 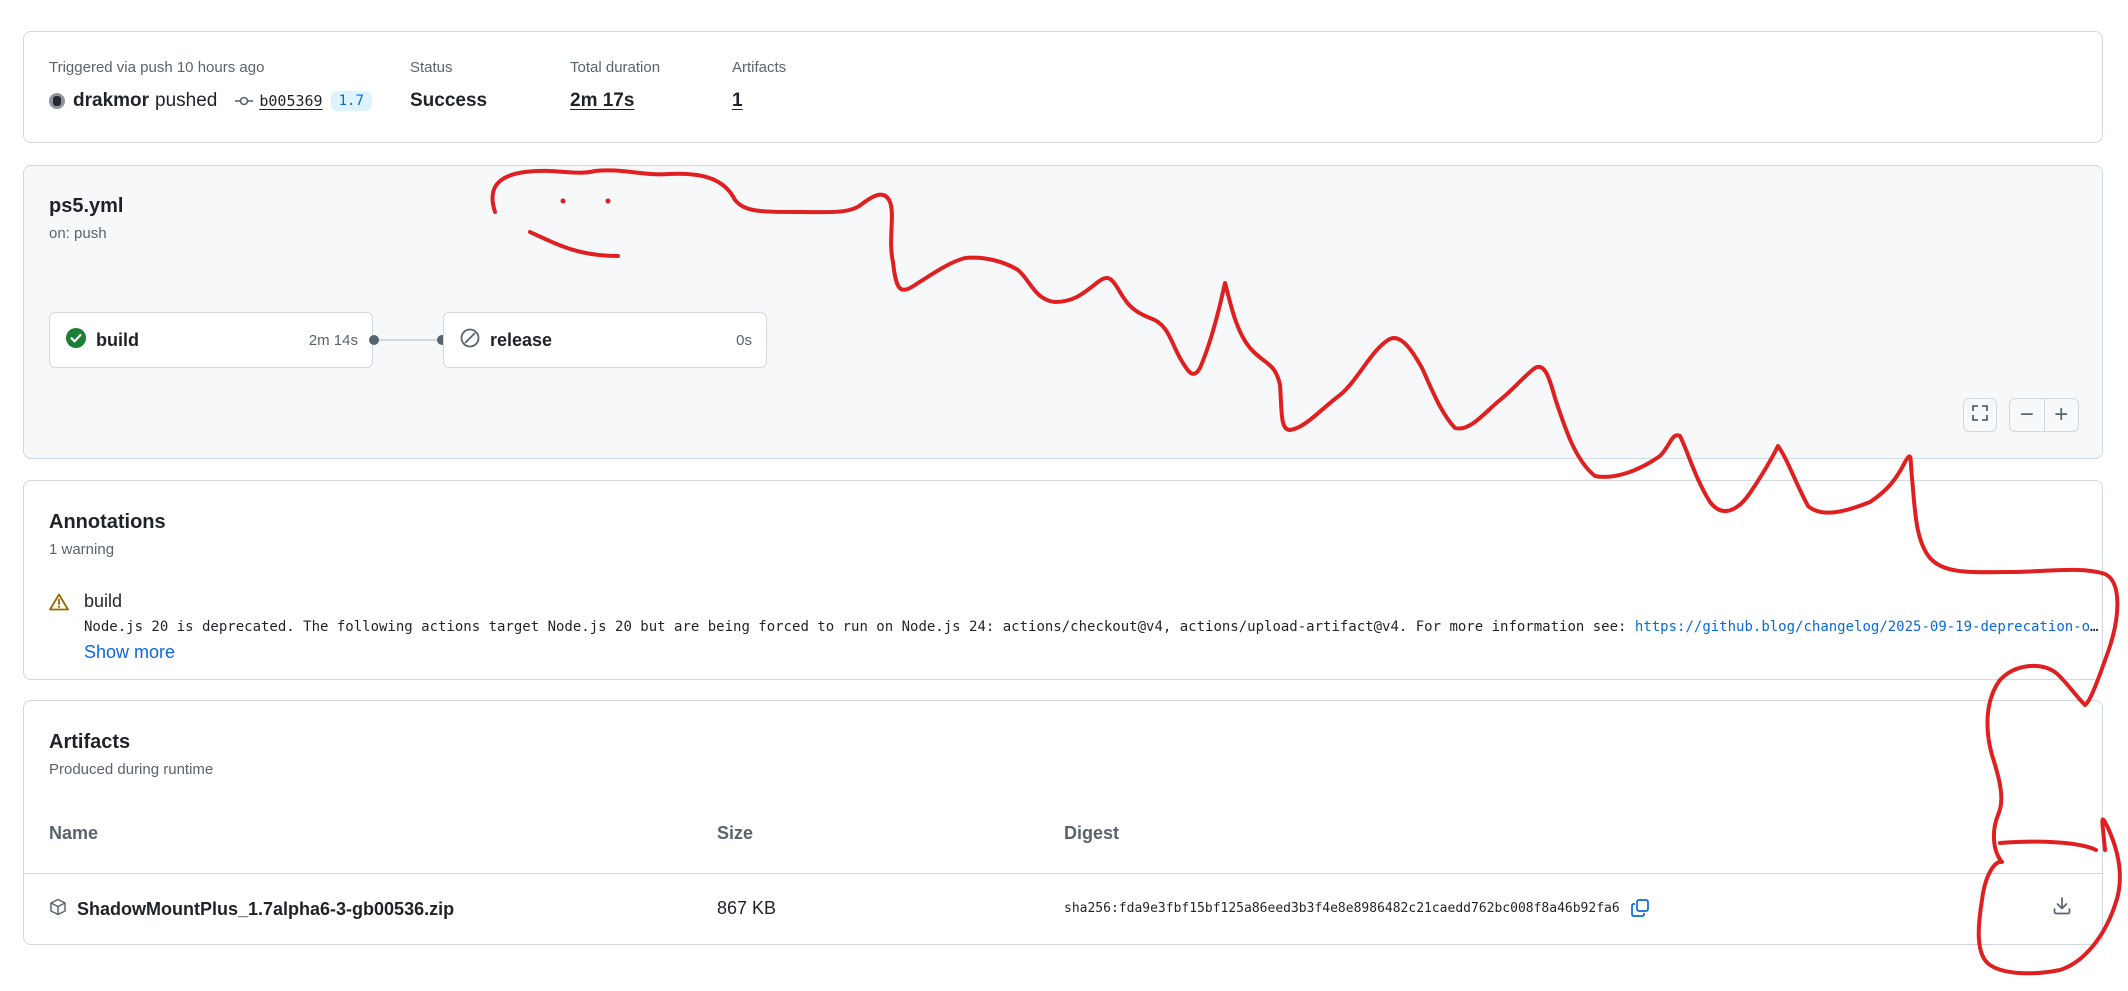 What do you see at coordinates (111, 101) in the screenshot?
I see `actor-link: drakmor` at bounding box center [111, 101].